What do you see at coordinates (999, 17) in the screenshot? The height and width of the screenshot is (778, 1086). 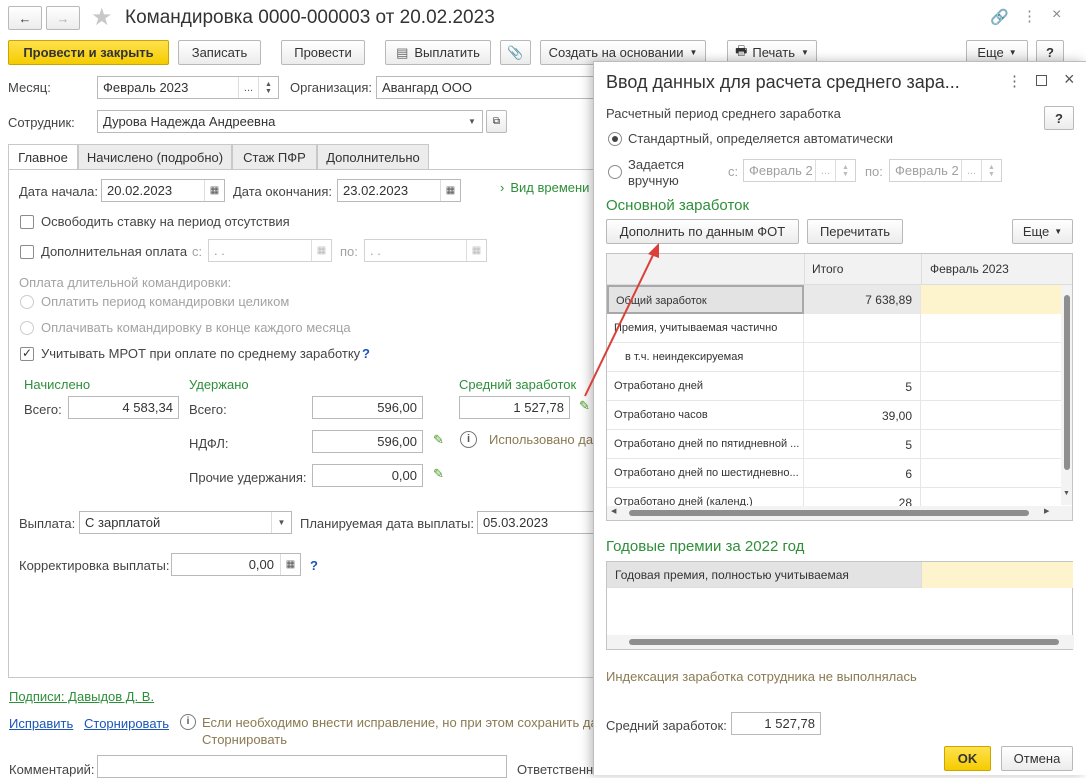 I see `link-icon: 🔗` at bounding box center [999, 17].